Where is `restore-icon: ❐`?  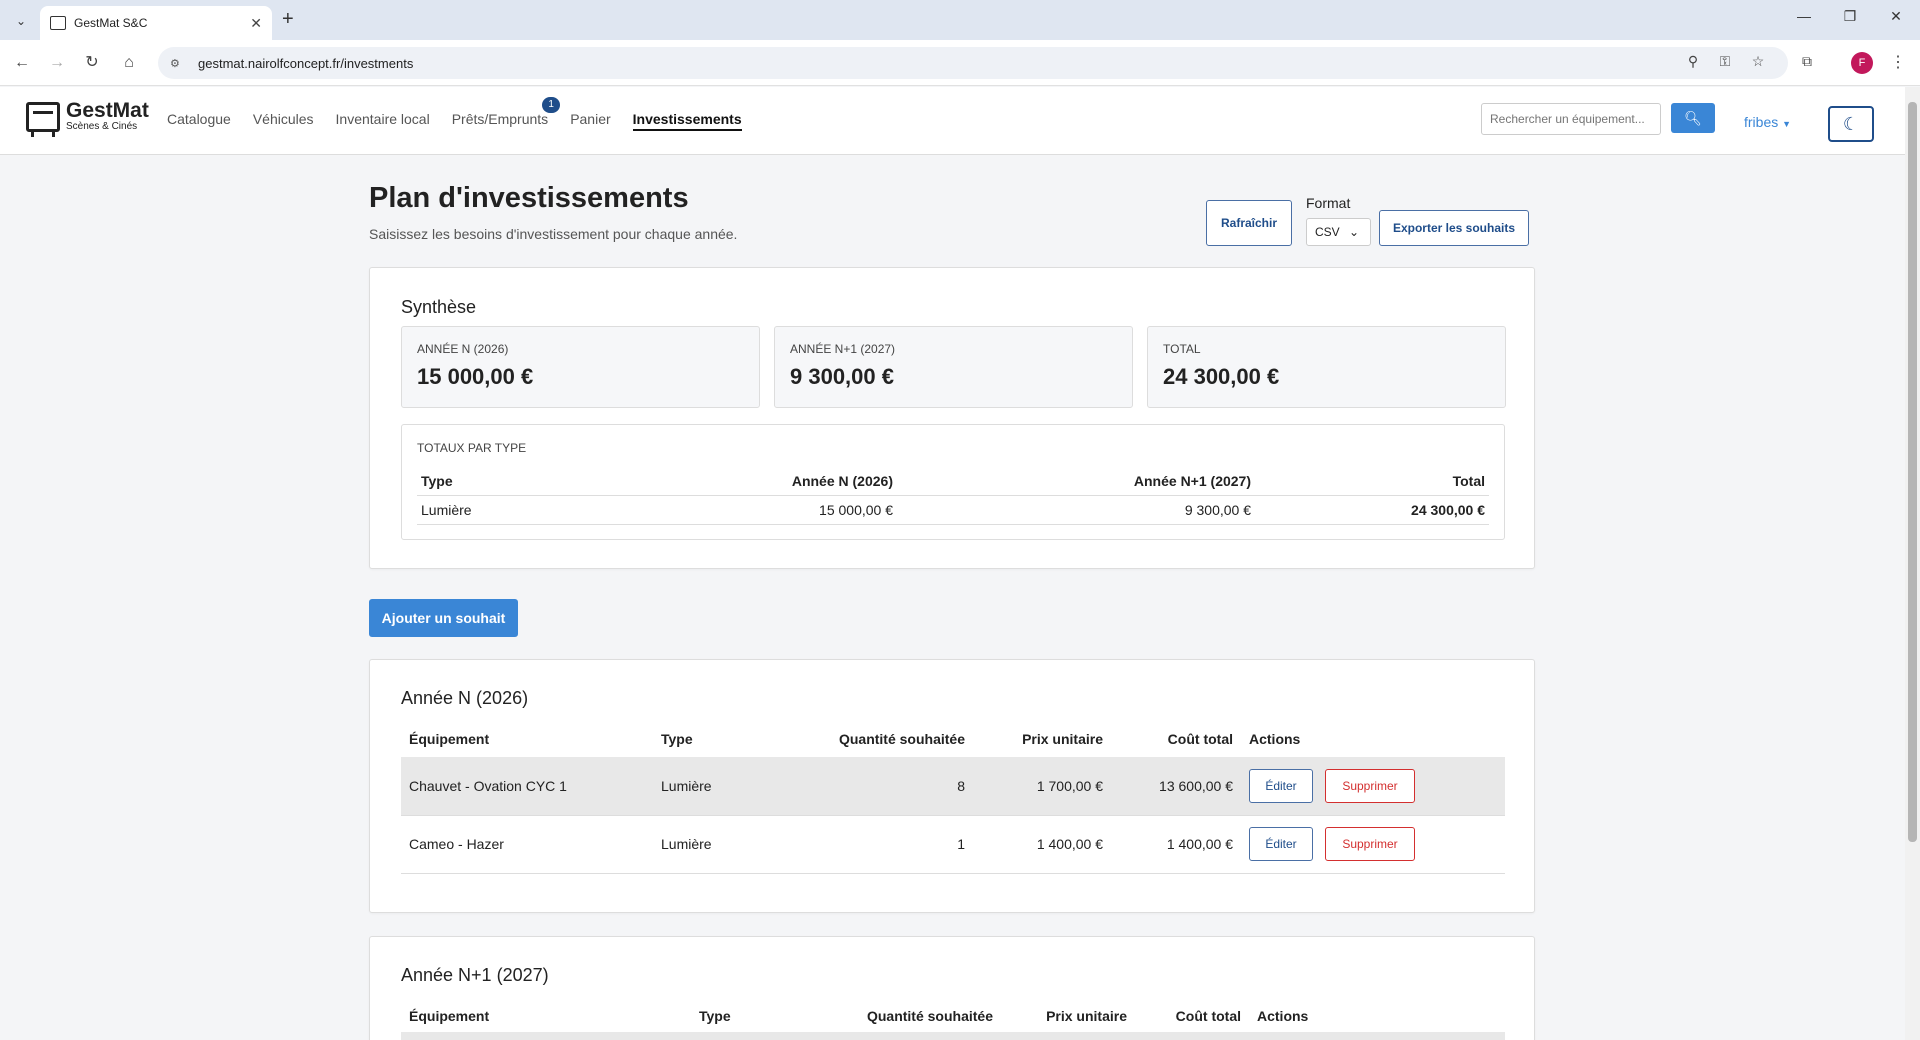
restore-icon: ❐ is located at coordinates (1850, 16).